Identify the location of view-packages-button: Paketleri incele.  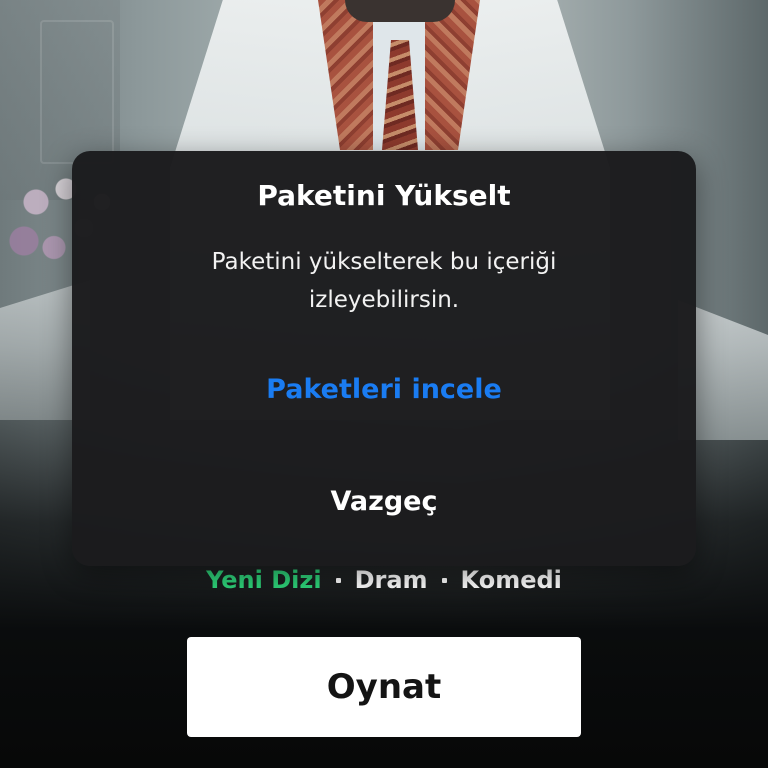
(384, 389).